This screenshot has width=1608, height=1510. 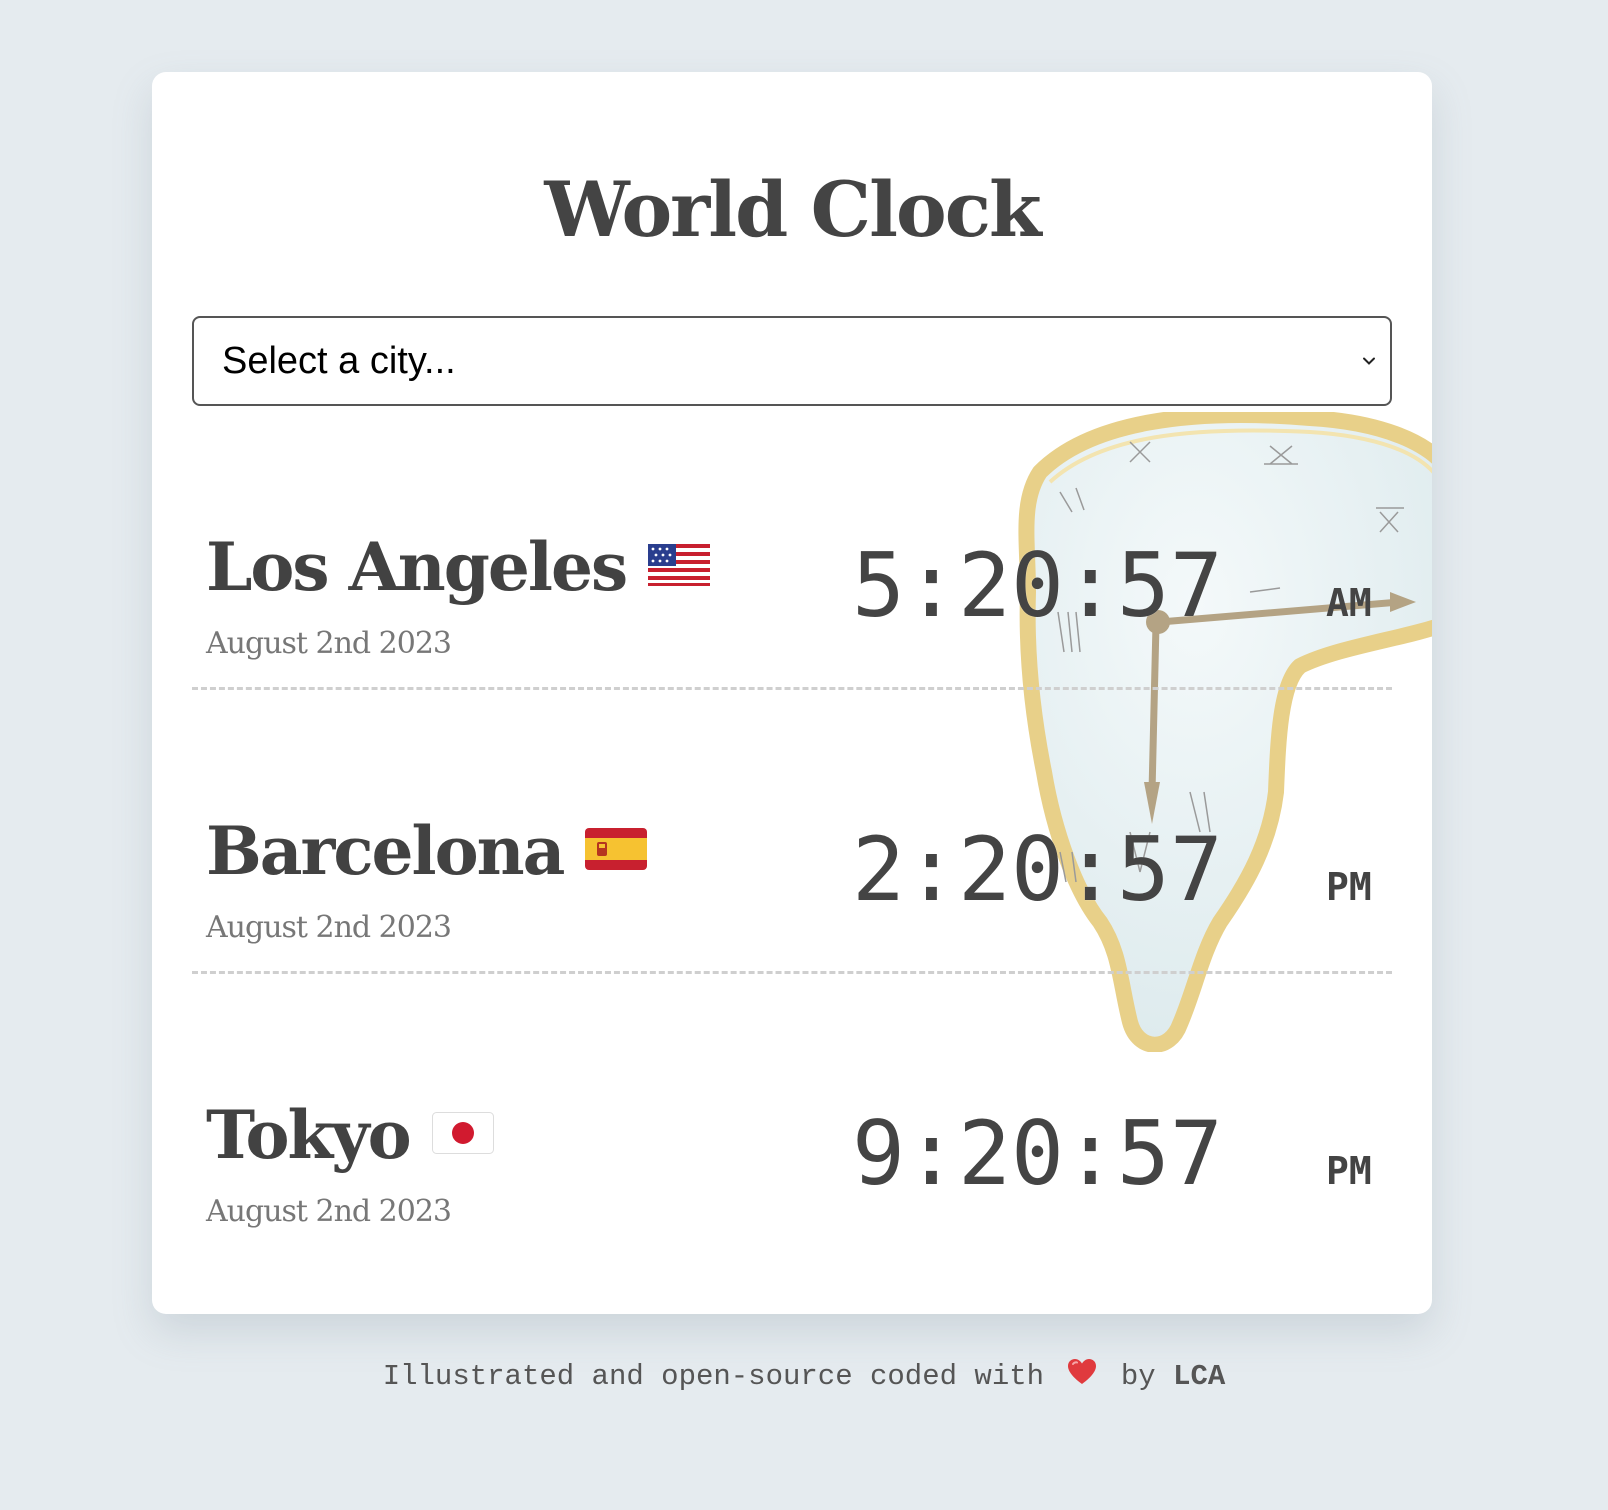 I want to click on city-name: Tokyo, so click(x=350, y=1135).